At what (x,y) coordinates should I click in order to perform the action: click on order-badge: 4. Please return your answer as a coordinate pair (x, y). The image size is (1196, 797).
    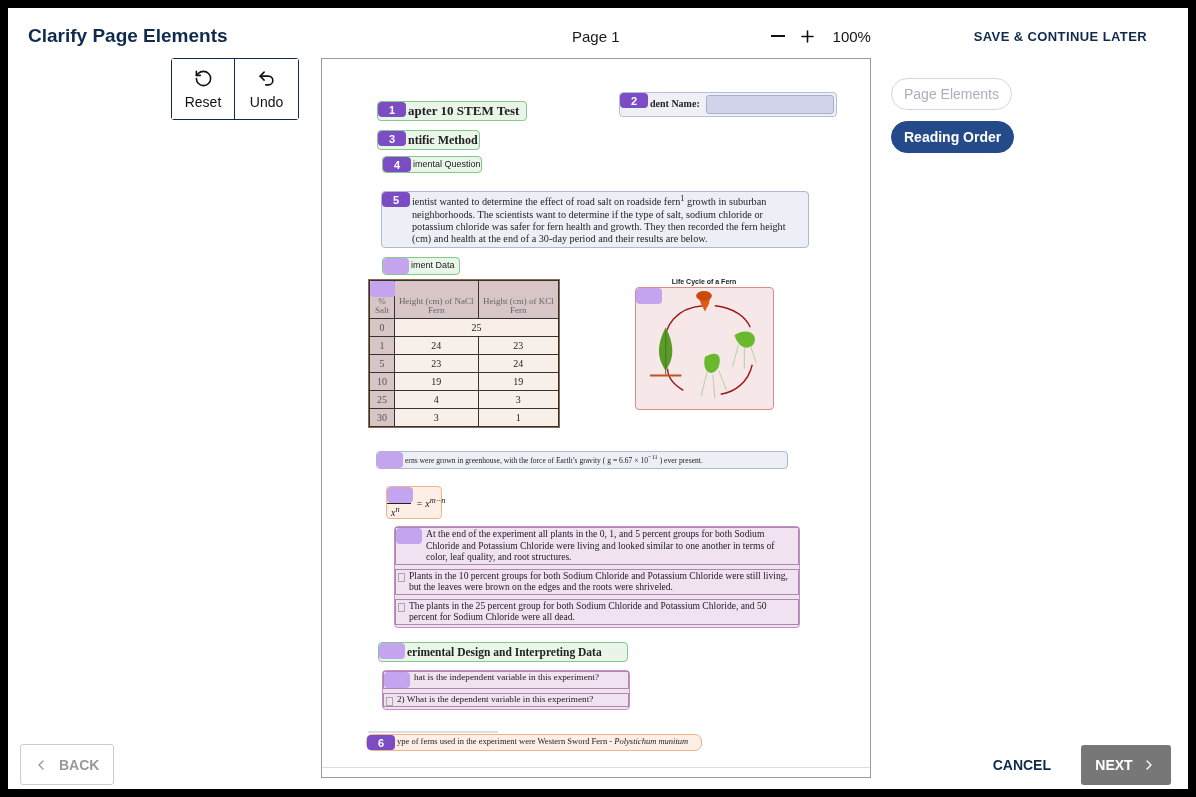
    Looking at the image, I should click on (397, 164).